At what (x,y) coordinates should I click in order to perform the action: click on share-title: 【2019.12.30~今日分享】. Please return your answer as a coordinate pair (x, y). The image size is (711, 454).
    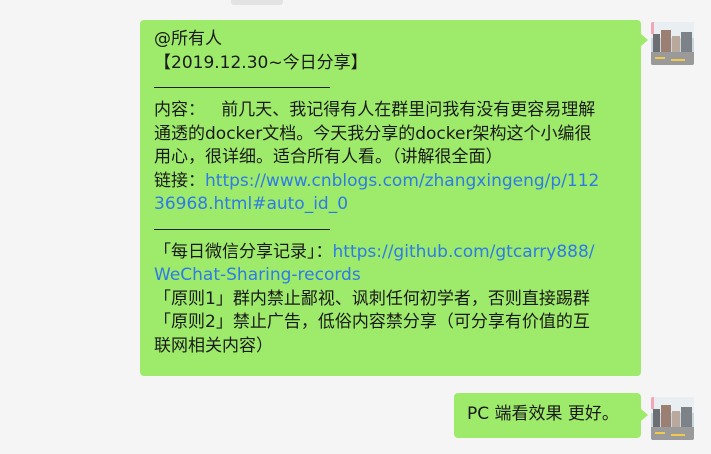
    Looking at the image, I should click on (261, 62).